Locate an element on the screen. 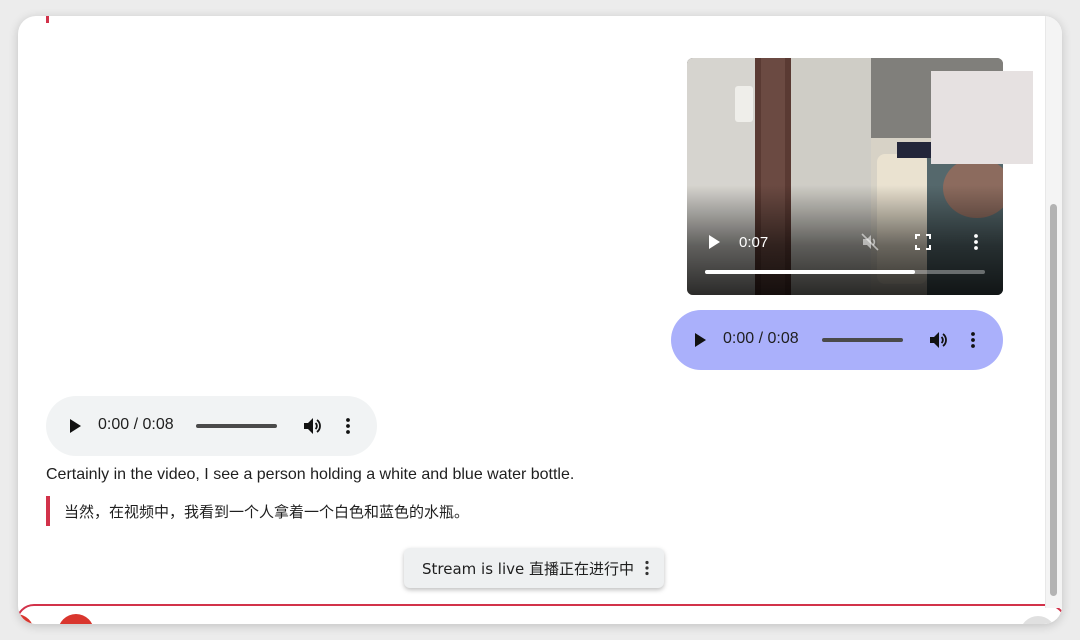 The width and height of the screenshot is (1080, 640). redacted-face-overlay is located at coordinates (982, 117).